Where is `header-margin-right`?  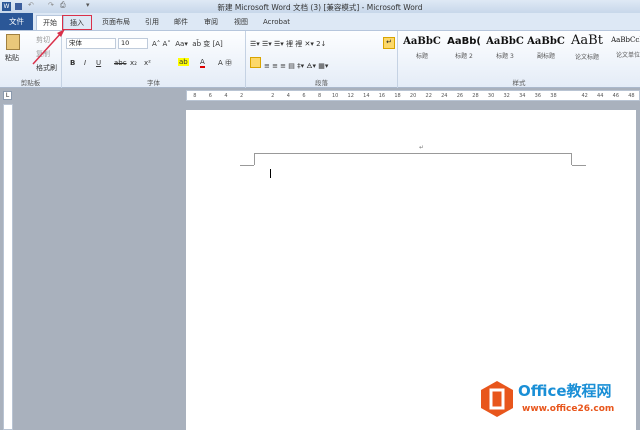
header-margin-right is located at coordinates (579, 165).